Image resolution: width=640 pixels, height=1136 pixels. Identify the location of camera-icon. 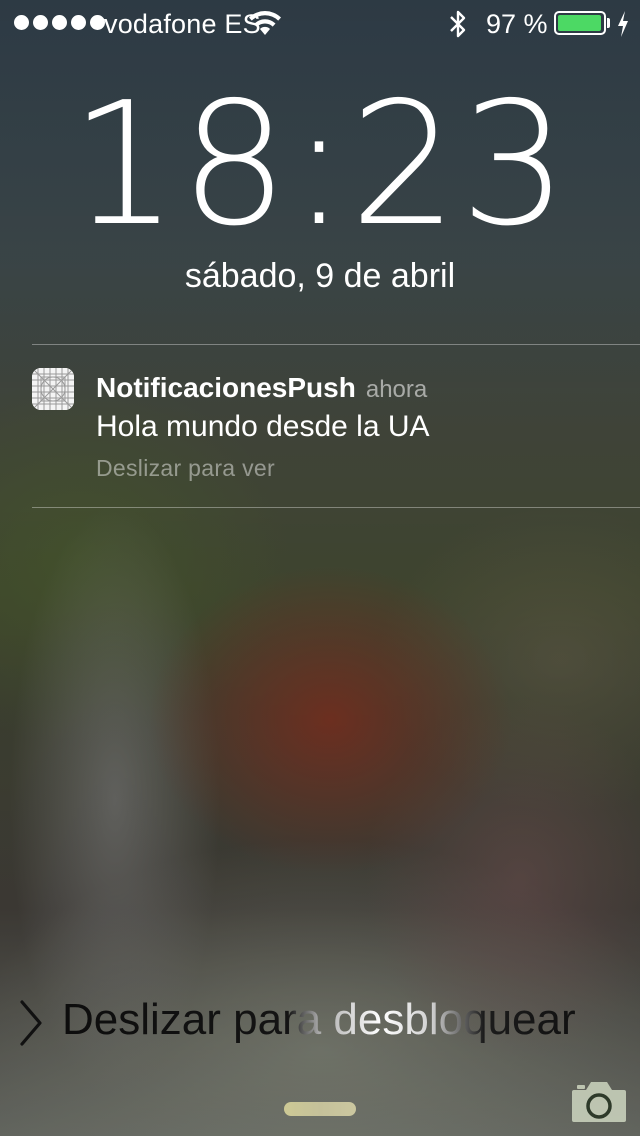
(599, 1101).